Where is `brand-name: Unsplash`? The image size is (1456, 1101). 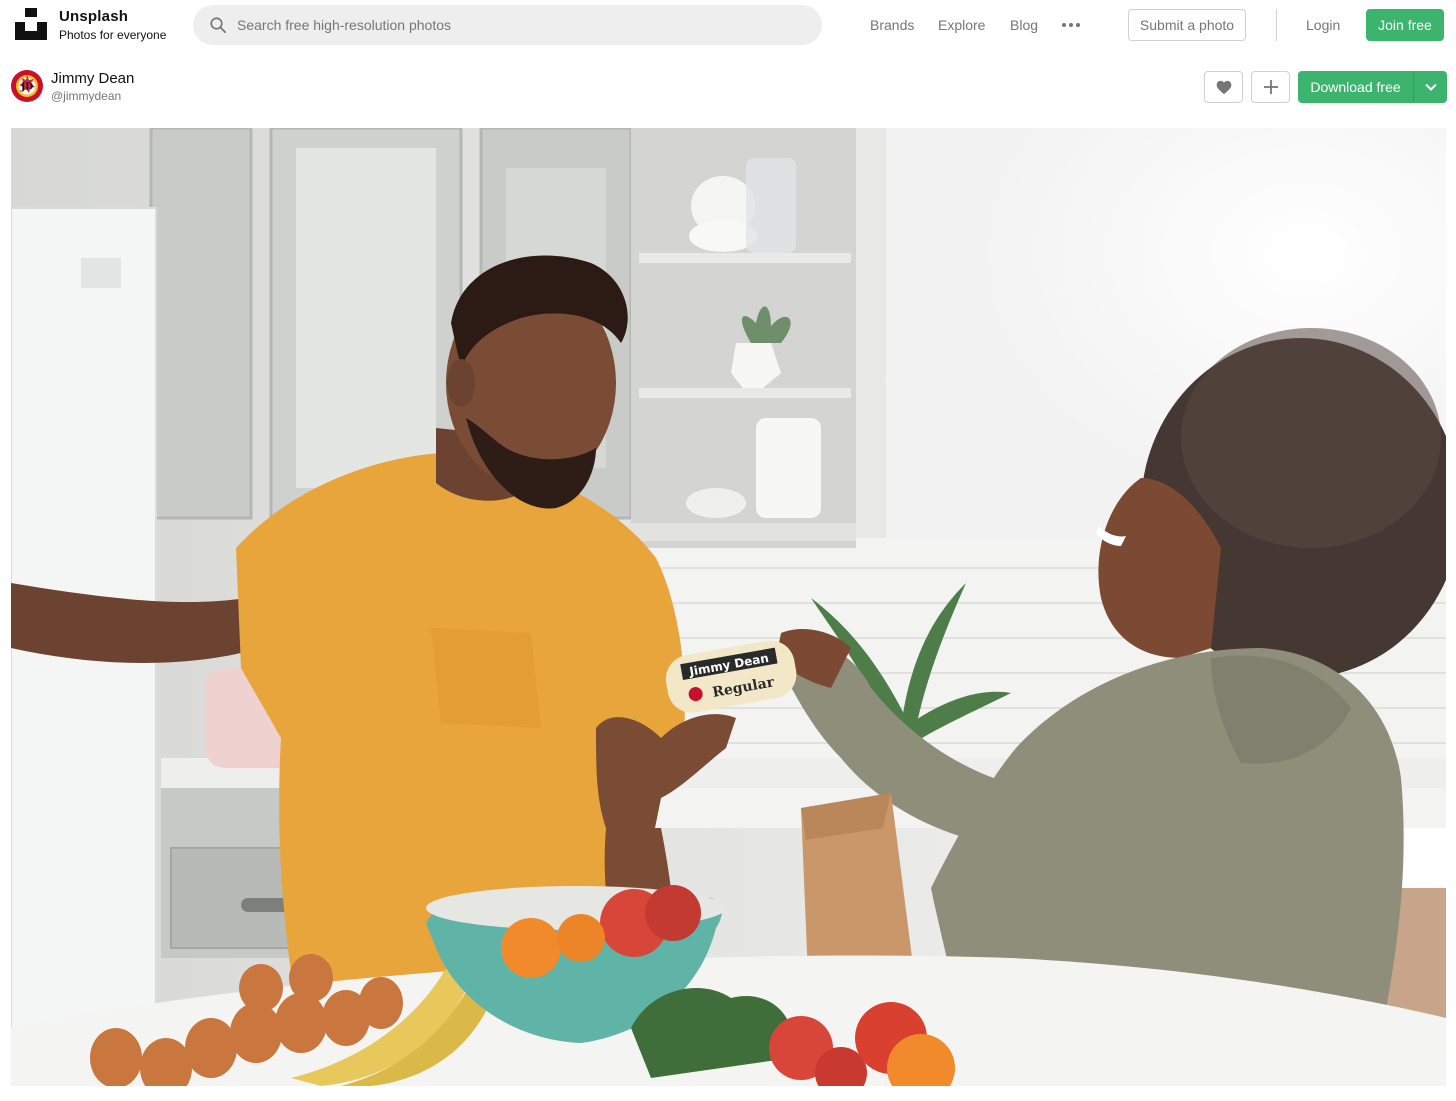
brand-name: Unsplash is located at coordinates (94, 16).